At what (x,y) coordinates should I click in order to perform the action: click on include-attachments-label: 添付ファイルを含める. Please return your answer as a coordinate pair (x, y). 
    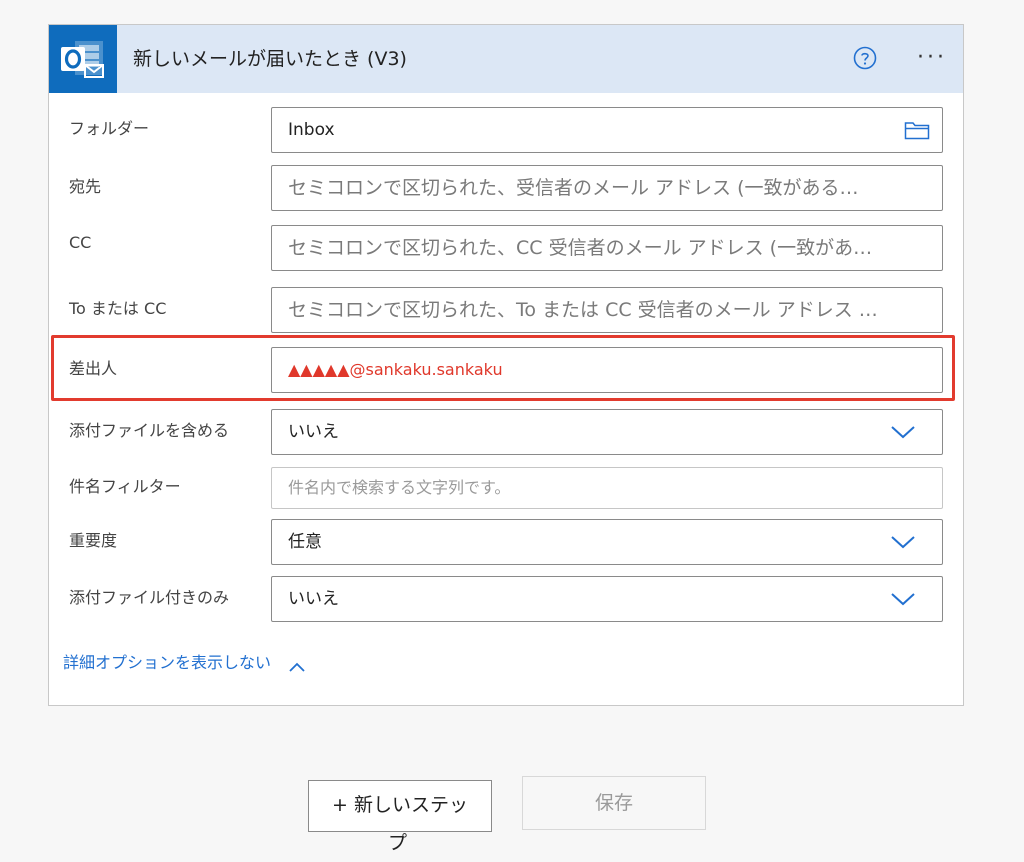
    Looking at the image, I should click on (149, 430).